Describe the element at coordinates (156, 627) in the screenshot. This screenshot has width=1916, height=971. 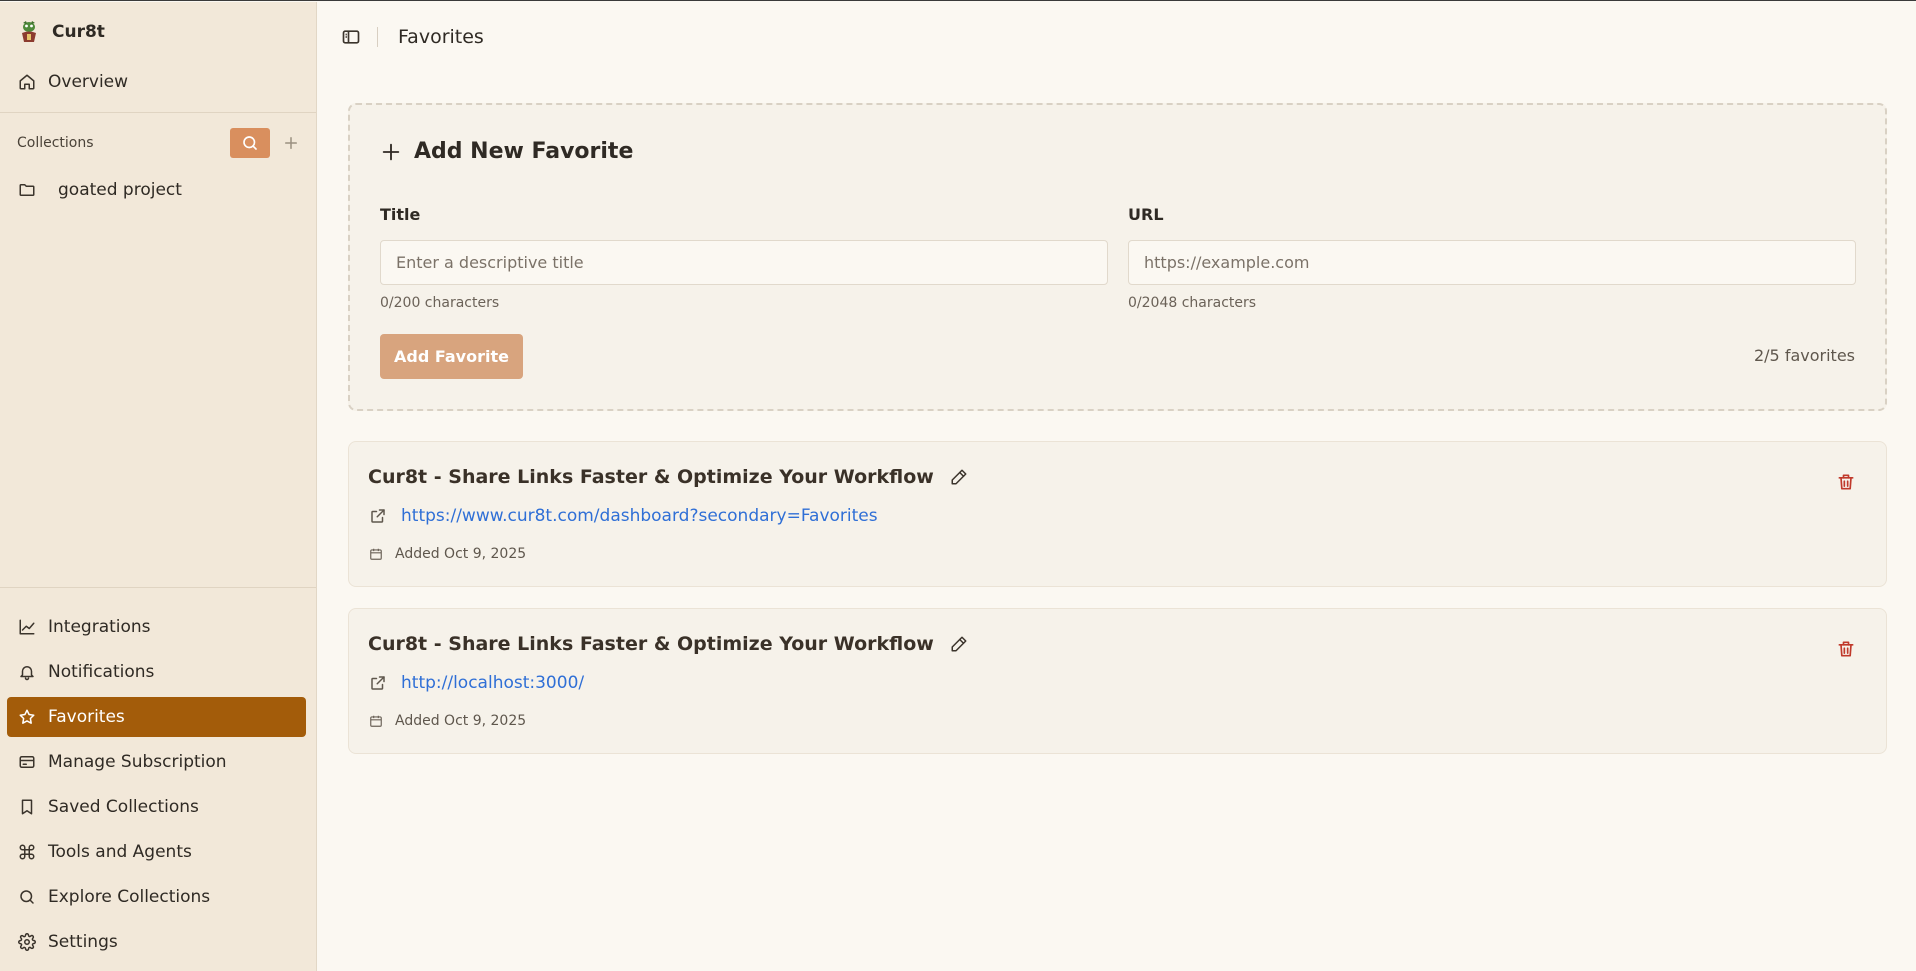
I see `sidebar-item-integrations: Integrations` at that location.